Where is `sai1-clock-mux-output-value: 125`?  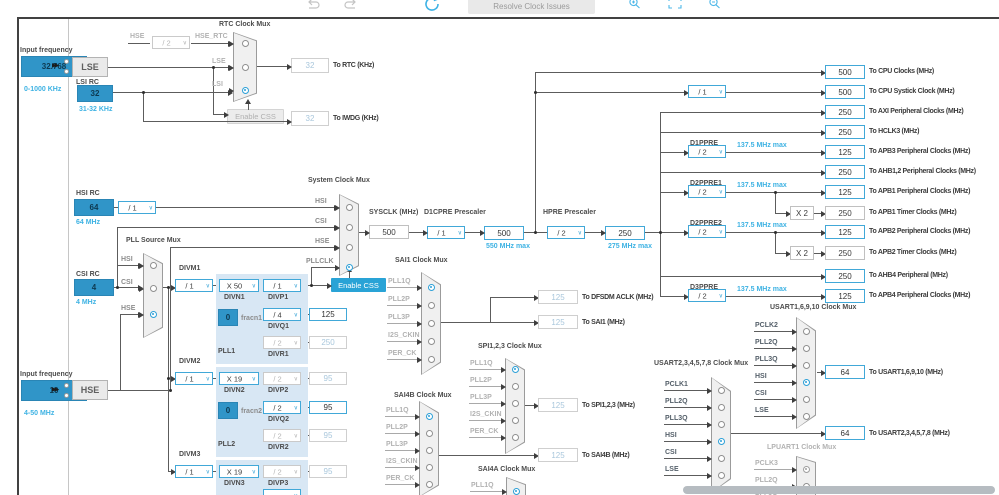
sai1-clock-mux-output-value: 125 is located at coordinates (558, 297).